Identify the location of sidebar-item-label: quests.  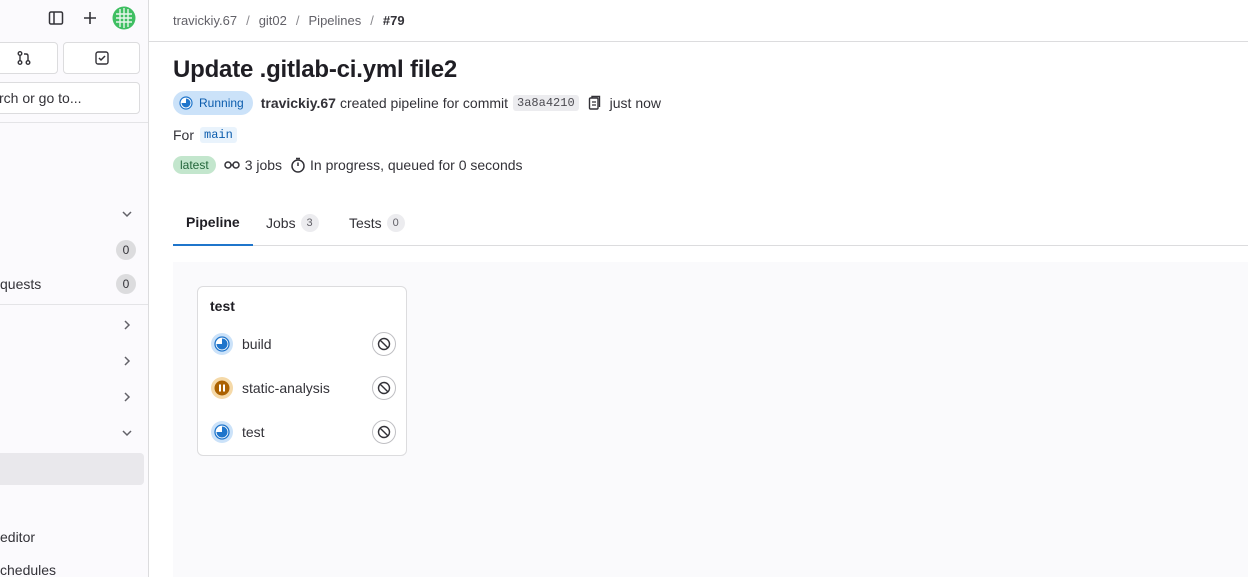
(21, 284).